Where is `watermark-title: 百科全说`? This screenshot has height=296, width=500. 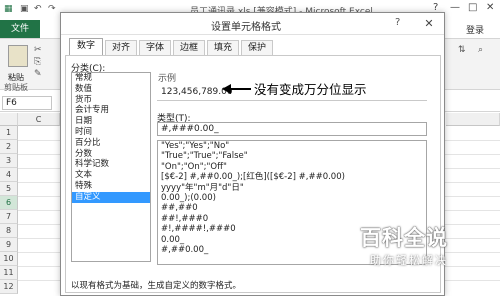
watermark-title: 百科全说 is located at coordinates (404, 238).